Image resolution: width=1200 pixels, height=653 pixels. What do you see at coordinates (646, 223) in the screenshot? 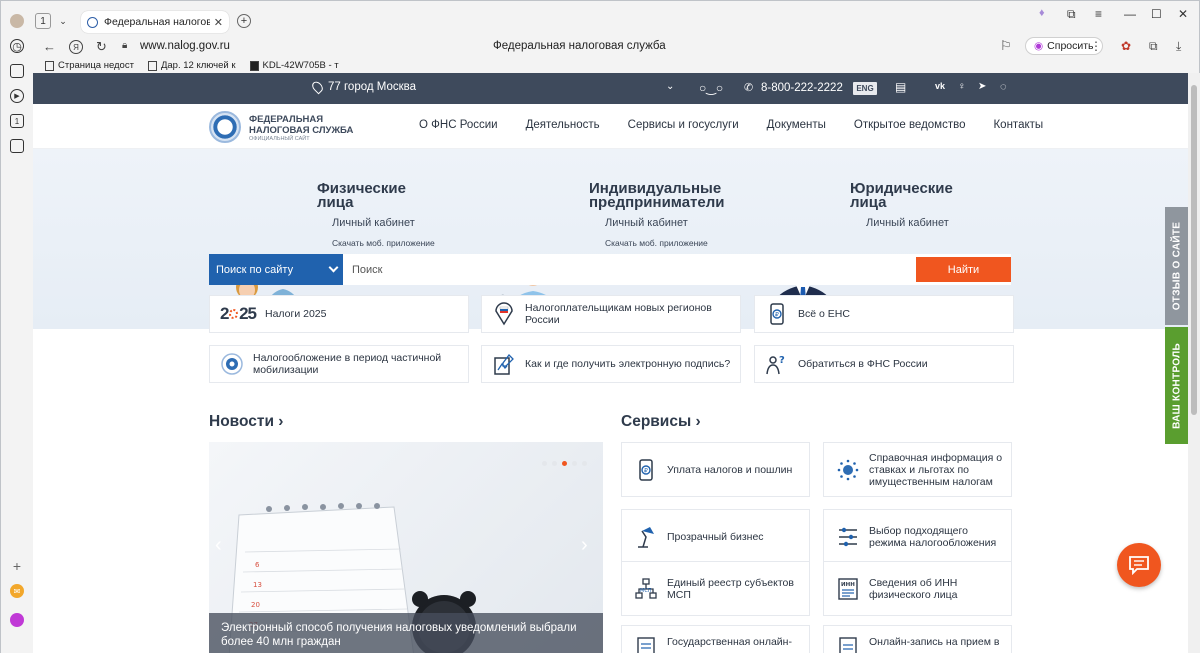
I see `entrepreneurs-cabinet-link: Личный кабинет` at bounding box center [646, 223].